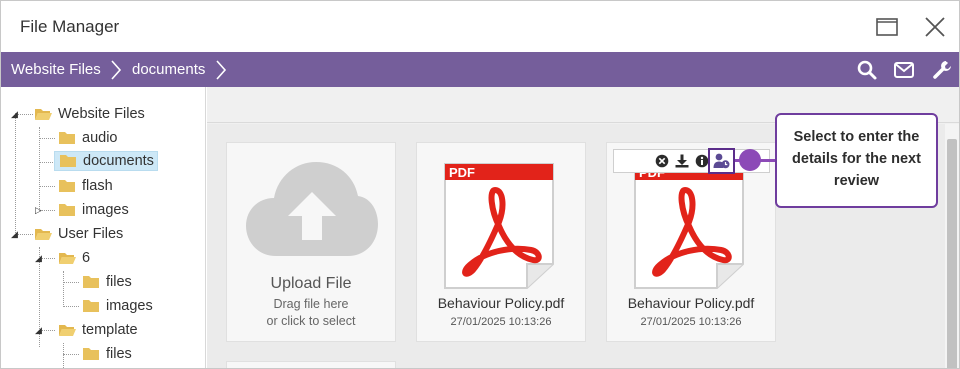  I want to click on cloud-upload-icon, so click(312, 209).